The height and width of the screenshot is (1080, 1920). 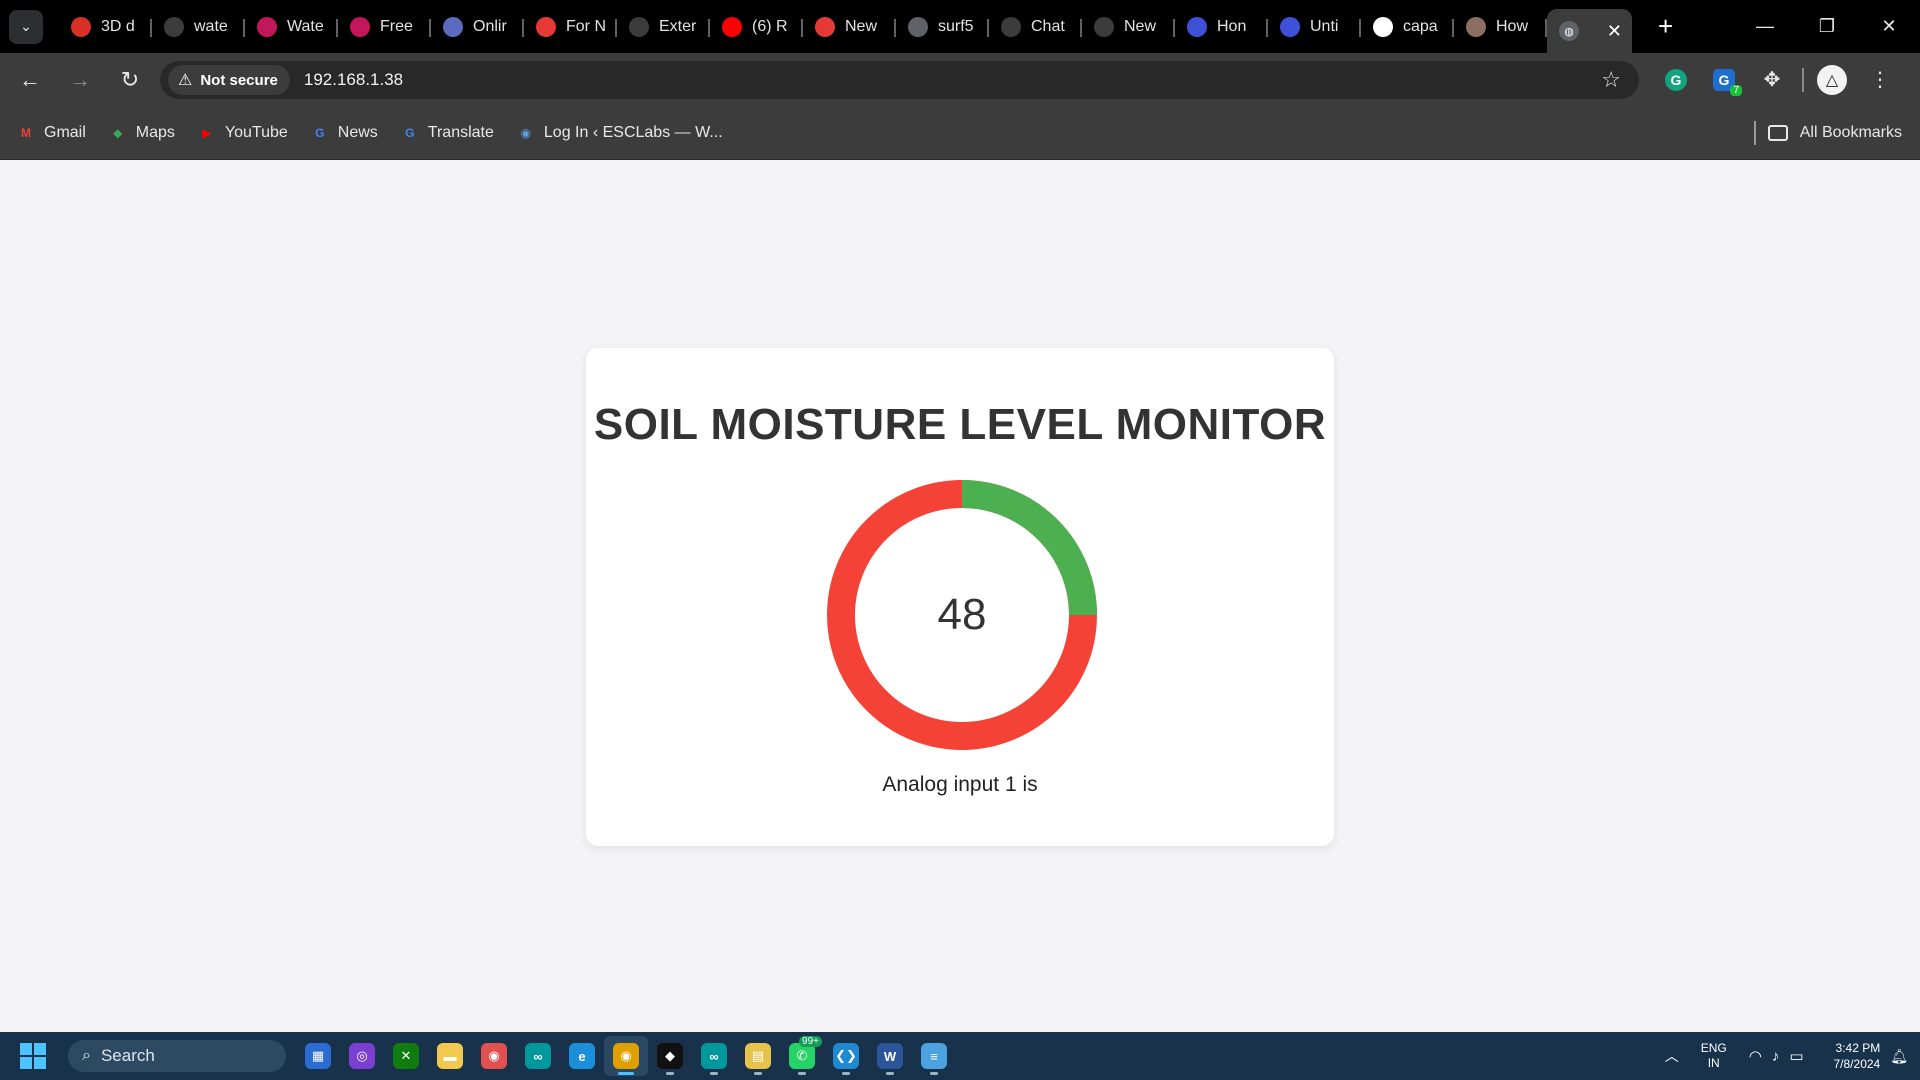 I want to click on chevron-up-icon: ︿, so click(x=1672, y=1056).